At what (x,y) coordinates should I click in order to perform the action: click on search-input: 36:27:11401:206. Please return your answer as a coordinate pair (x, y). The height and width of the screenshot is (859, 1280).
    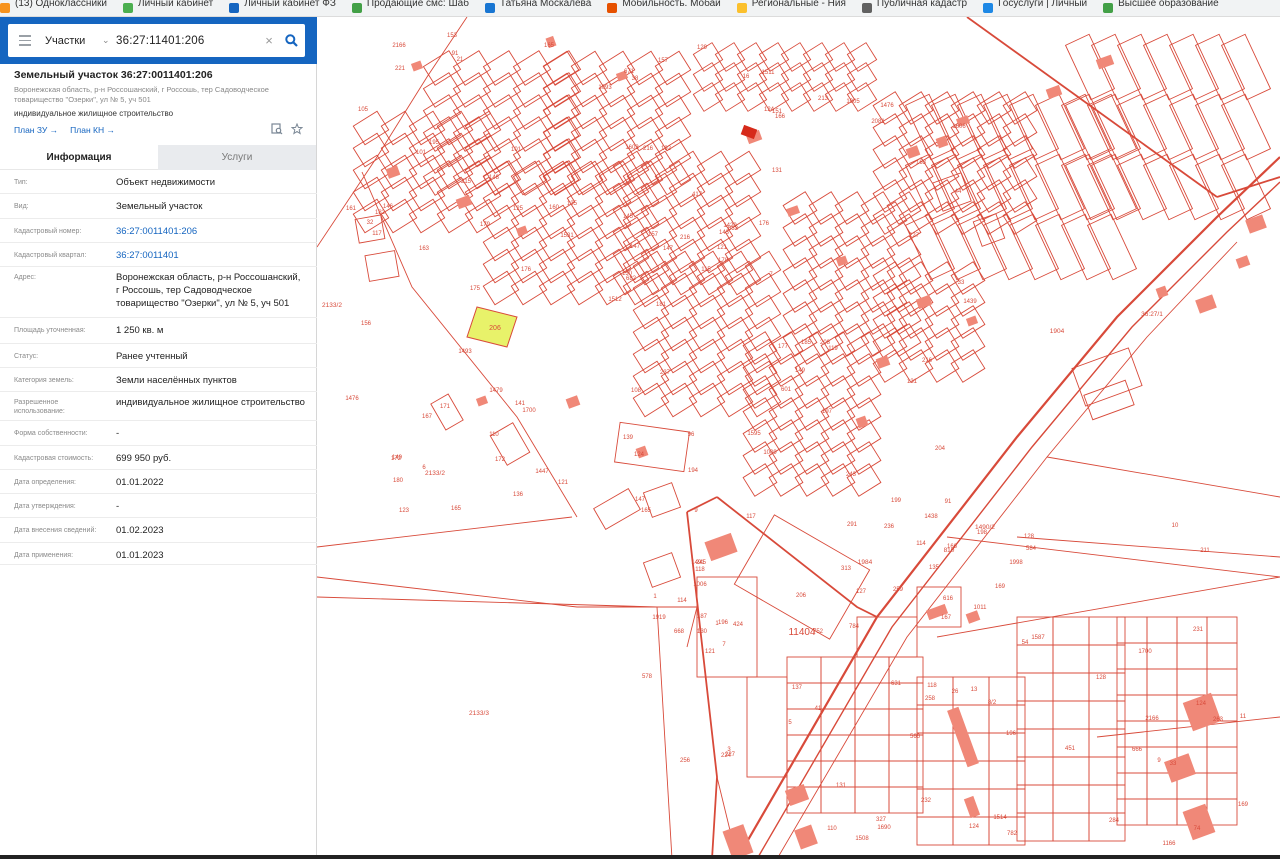
    Looking at the image, I should click on (188, 41).